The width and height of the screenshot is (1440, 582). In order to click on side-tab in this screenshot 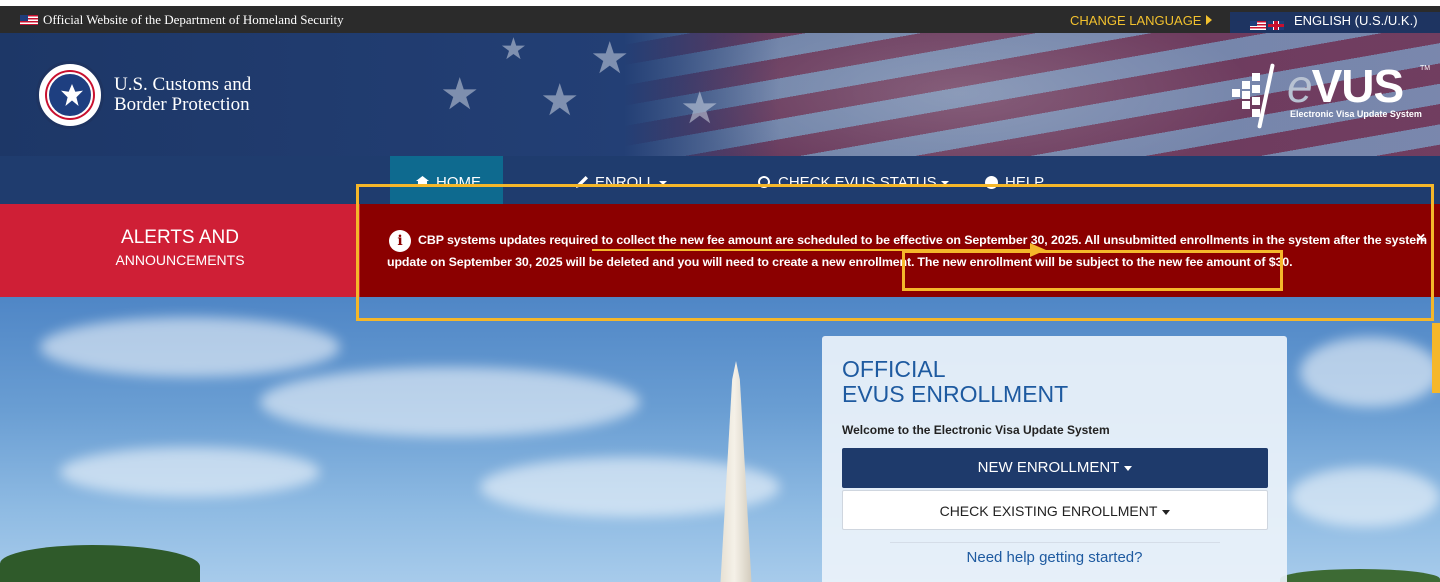, I will do `click(1436, 358)`.